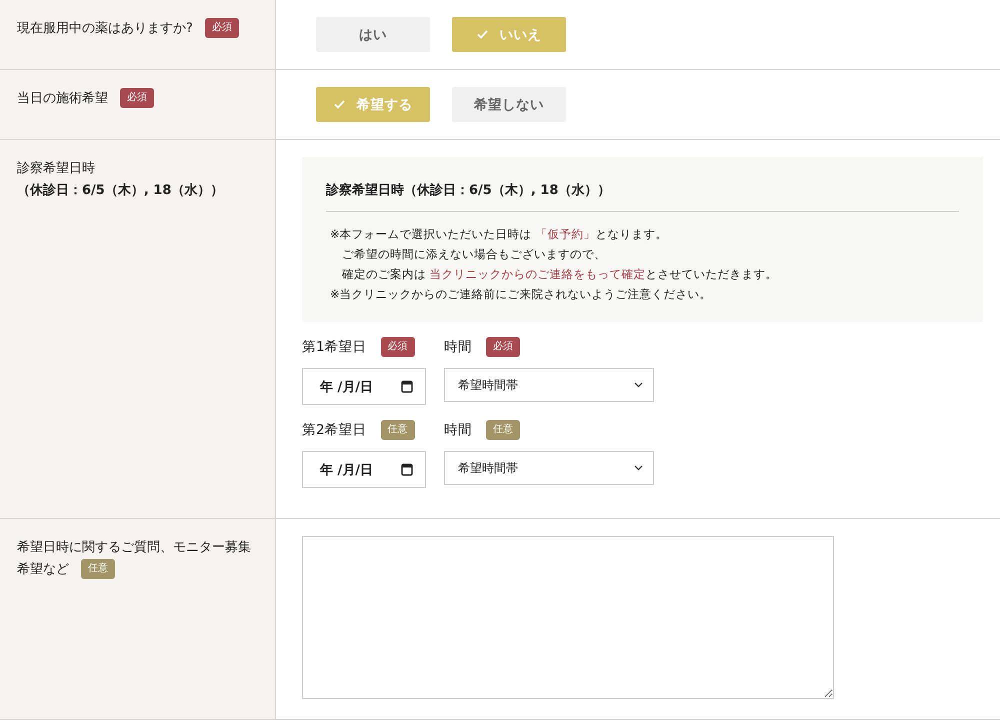 The image size is (1000, 724). I want to click on option-button: 希望しない, so click(509, 104).